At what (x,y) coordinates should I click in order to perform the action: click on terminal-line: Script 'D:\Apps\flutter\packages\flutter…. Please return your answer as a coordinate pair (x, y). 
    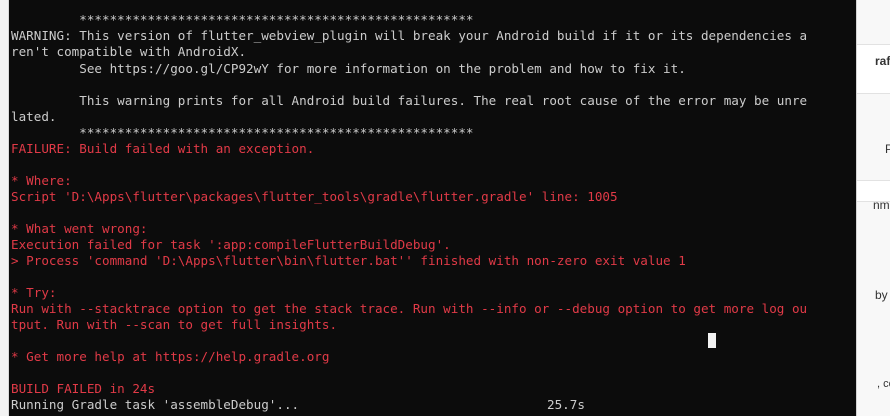
    Looking at the image, I should click on (314, 196).